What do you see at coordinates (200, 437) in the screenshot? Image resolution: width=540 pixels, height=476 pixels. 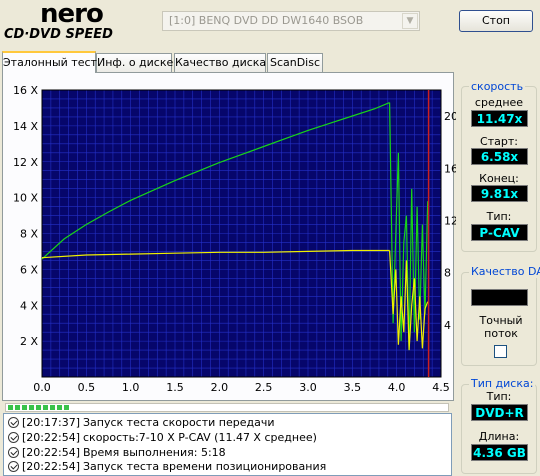 I see `log-message: скорость:7-10 X P-CAV (11.47 X среднее)` at bounding box center [200, 437].